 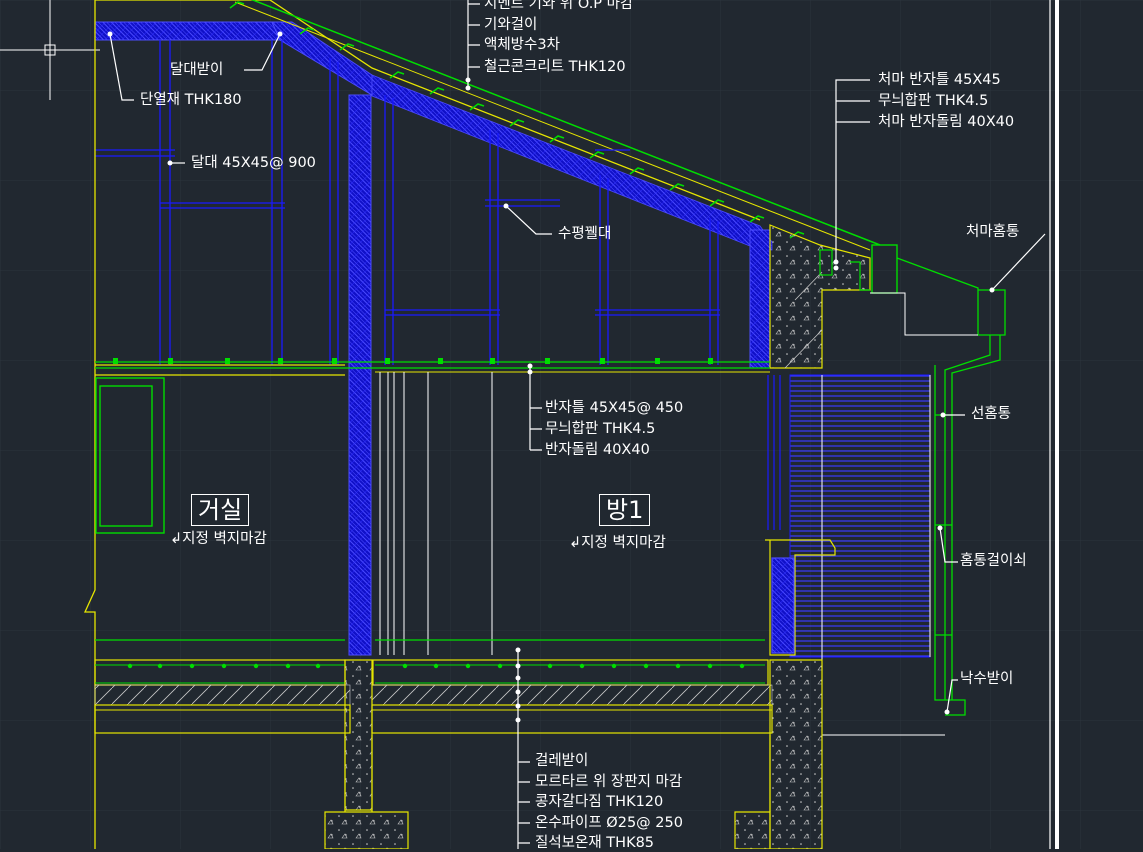 I want to click on central-wall-insulation, so click(x=360, y=375).